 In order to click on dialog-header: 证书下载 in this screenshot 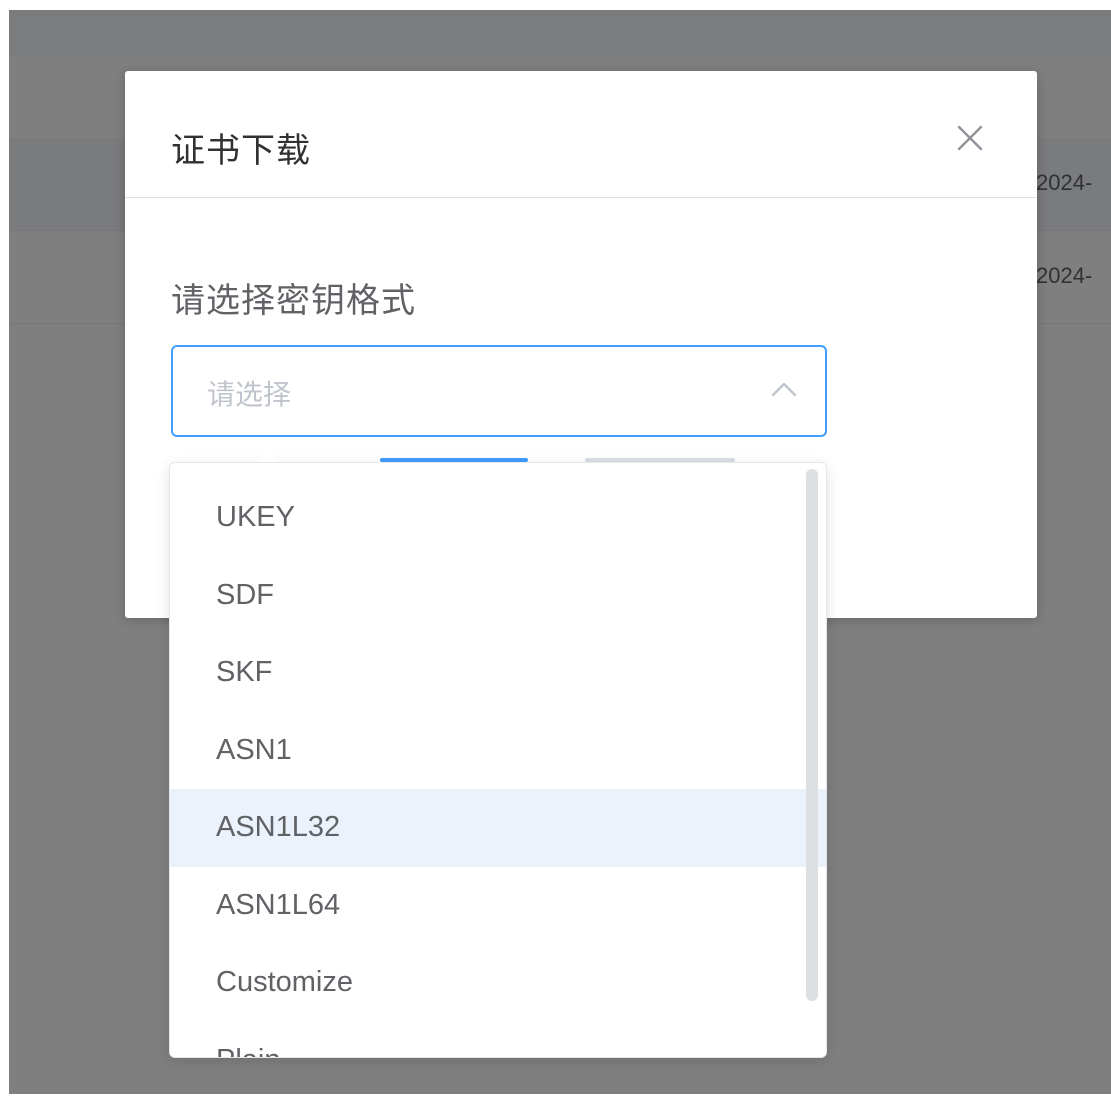, I will do `click(581, 134)`.